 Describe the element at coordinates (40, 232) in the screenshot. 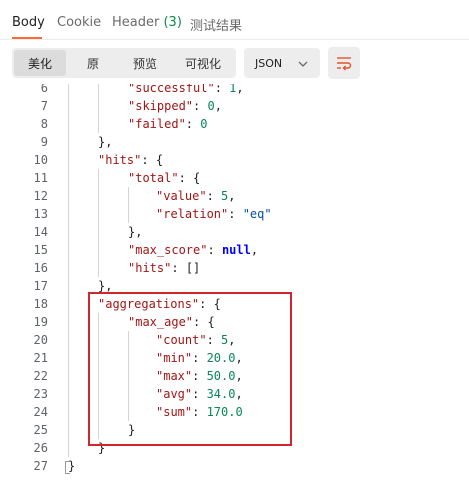

I see `line-number: 14` at that location.